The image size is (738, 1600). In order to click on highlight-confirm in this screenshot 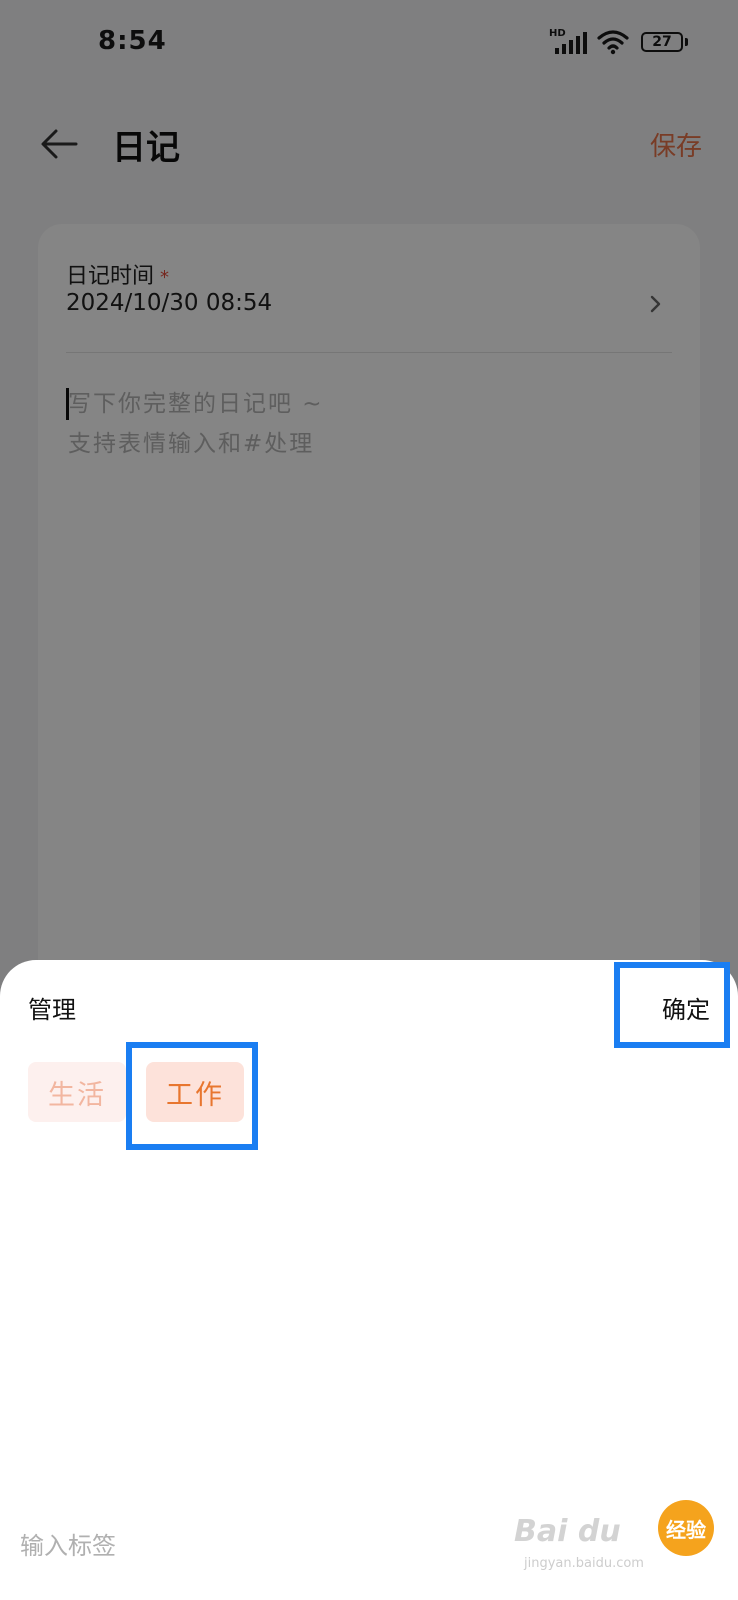, I will do `click(672, 1005)`.